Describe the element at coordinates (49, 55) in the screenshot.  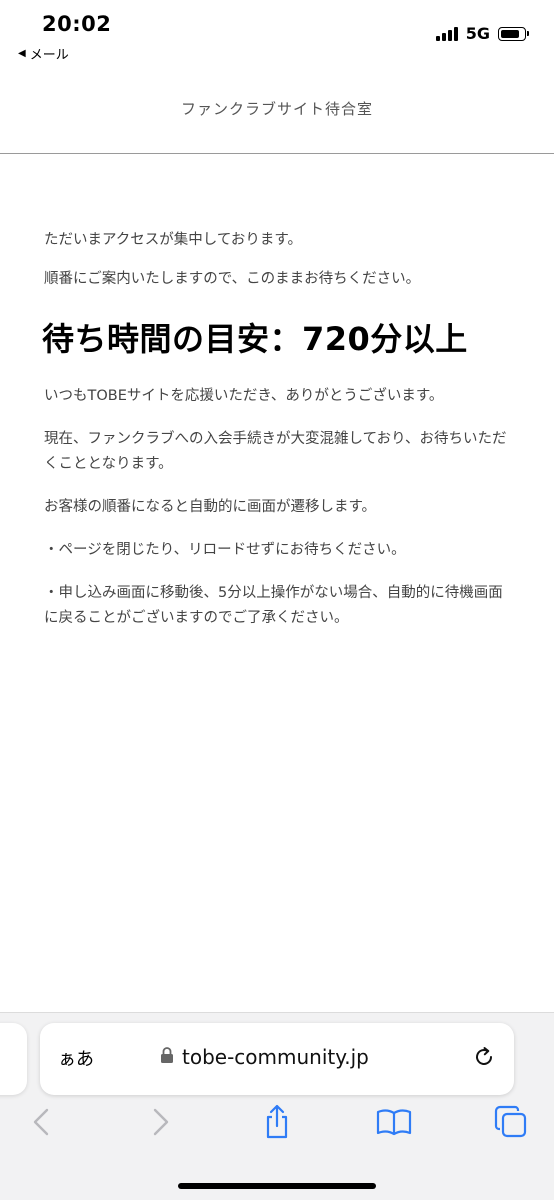
I see `back-to-mail-label: メール` at that location.